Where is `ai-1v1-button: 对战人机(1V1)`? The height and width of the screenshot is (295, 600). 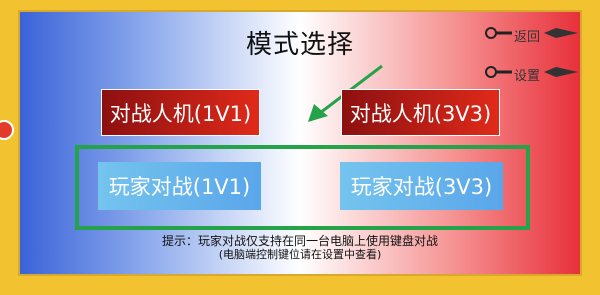 ai-1v1-button: 对战人机(1V1) is located at coordinates (180, 112).